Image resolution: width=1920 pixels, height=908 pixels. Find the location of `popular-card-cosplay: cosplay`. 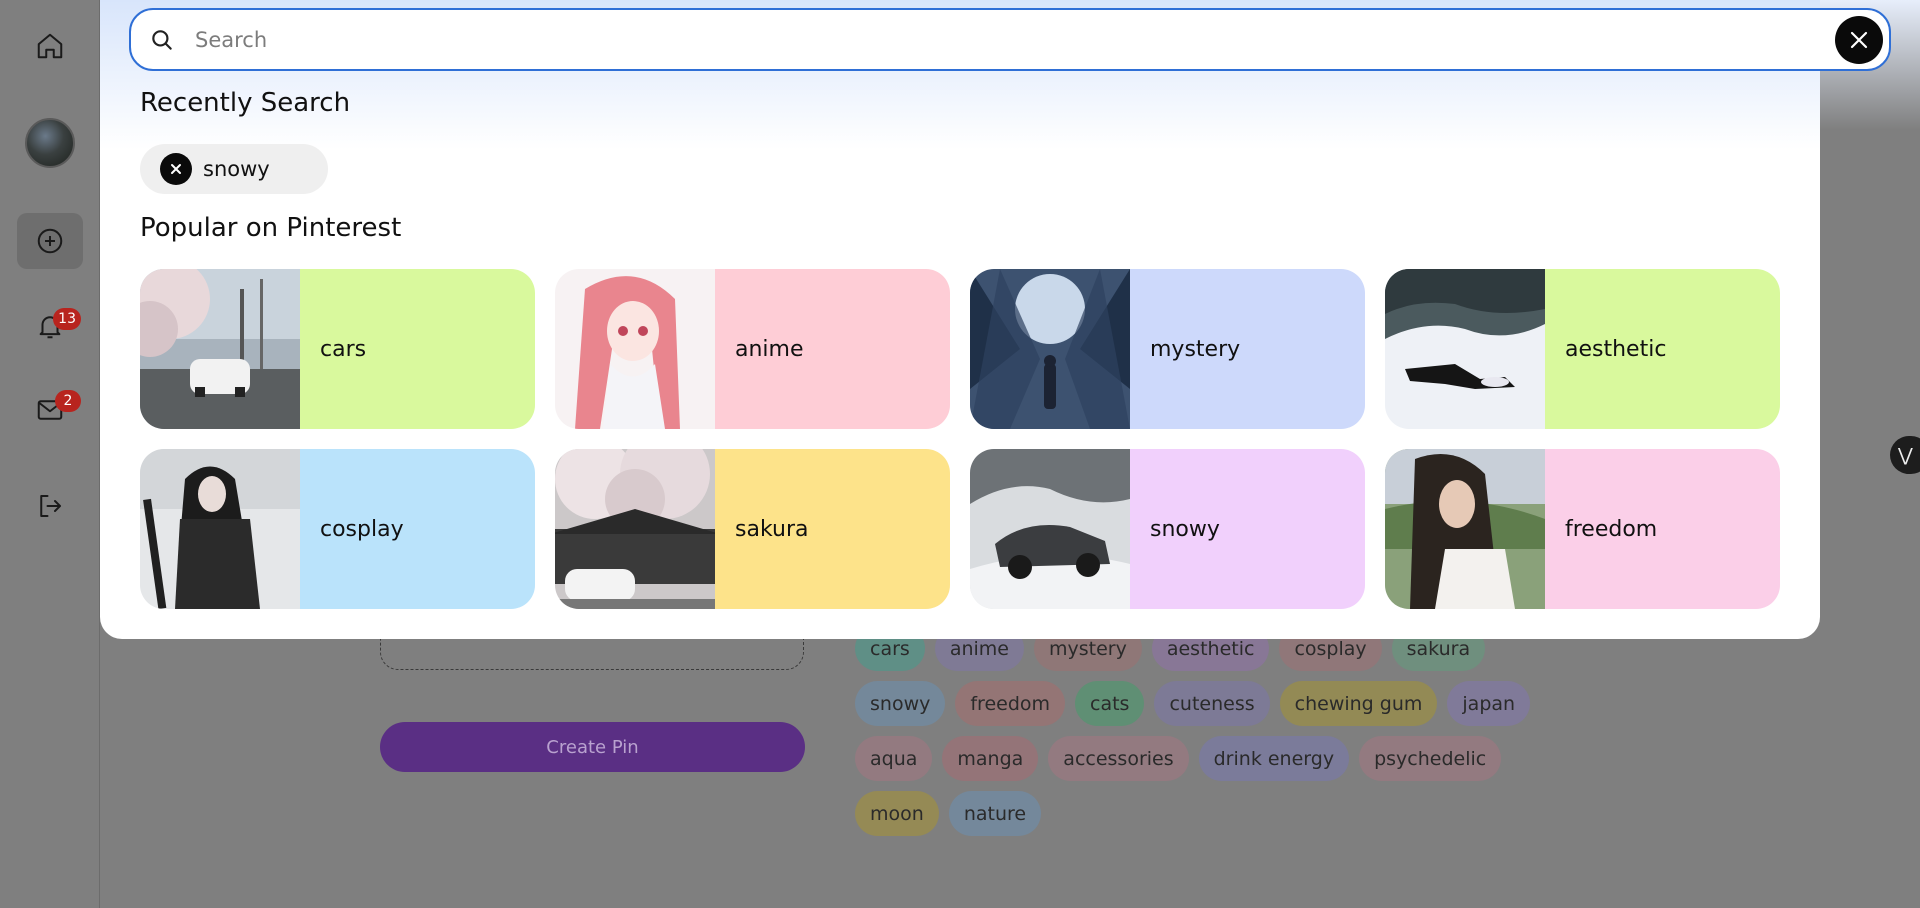

popular-card-cosplay: cosplay is located at coordinates (337, 529).